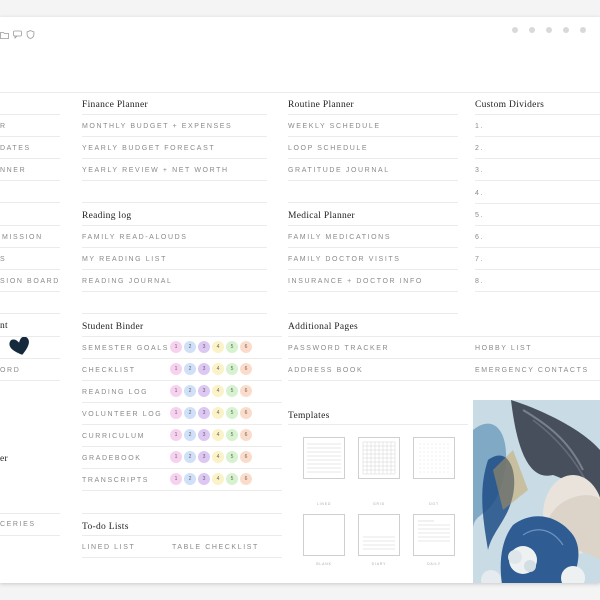 The height and width of the screenshot is (600, 600). What do you see at coordinates (157, 126) in the screenshot?
I see `finance-item: MONTHLY BUDGET + EXPENSES` at bounding box center [157, 126].